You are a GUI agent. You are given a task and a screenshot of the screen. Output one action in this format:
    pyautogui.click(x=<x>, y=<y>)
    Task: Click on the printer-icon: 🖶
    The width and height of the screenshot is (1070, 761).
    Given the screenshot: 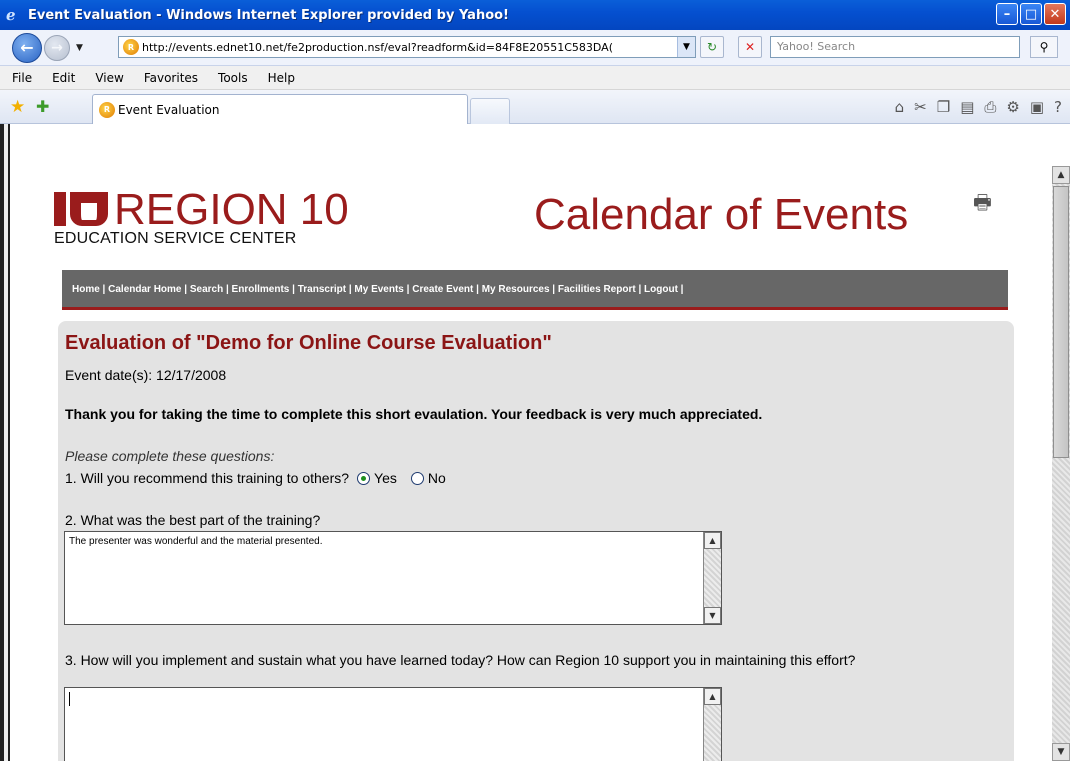 What is the action you would take?
    pyautogui.click(x=984, y=201)
    